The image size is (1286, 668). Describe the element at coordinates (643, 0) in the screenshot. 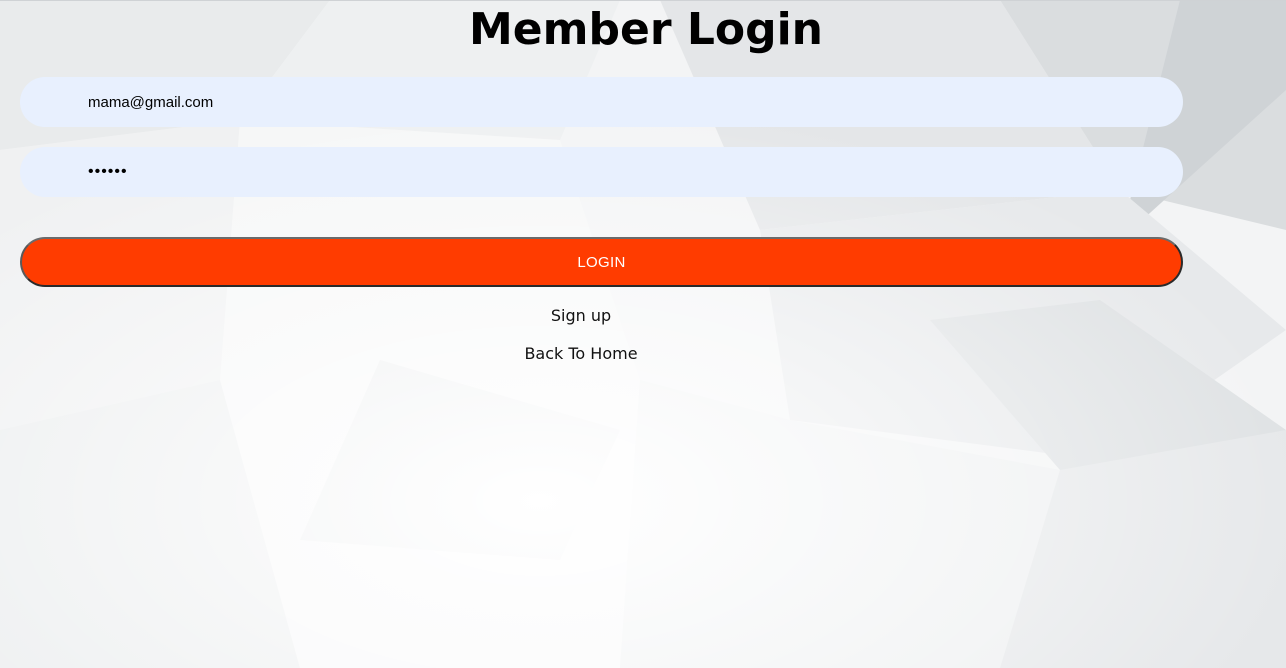

I see `top-border` at that location.